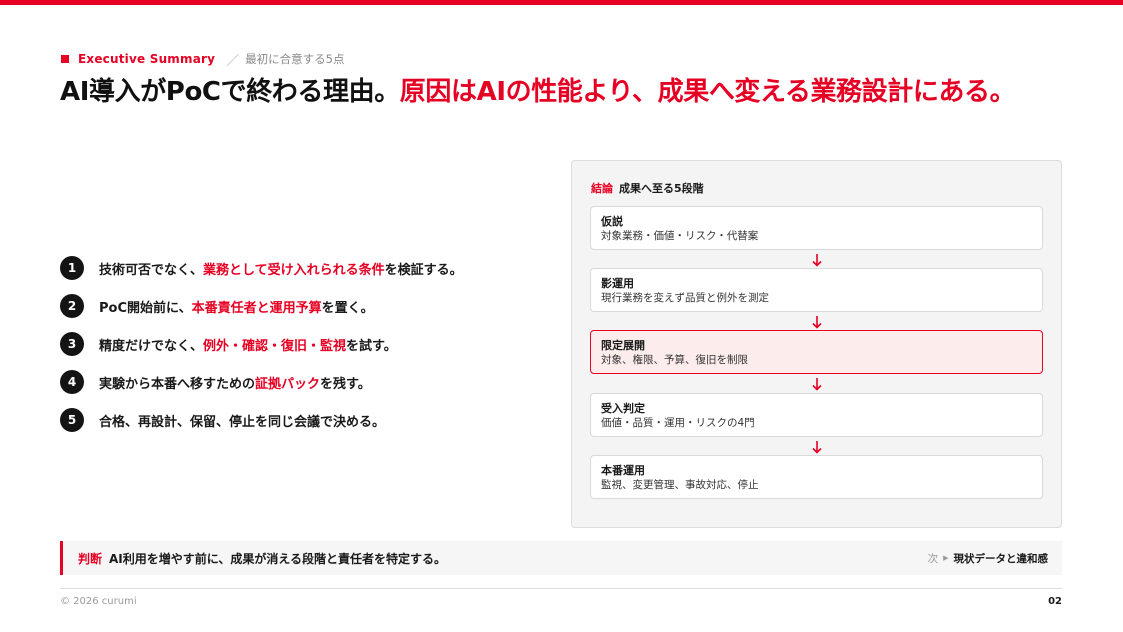  What do you see at coordinates (685, 298) in the screenshot?
I see `stage-description: 現行業務を変えず品質と例外を測定` at bounding box center [685, 298].